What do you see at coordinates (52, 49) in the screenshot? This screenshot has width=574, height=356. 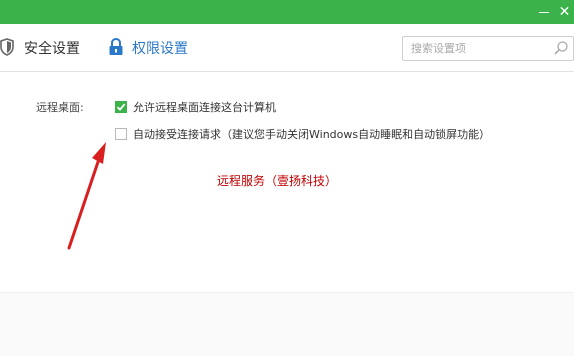 I see `tab-security-label: 安全设置` at bounding box center [52, 49].